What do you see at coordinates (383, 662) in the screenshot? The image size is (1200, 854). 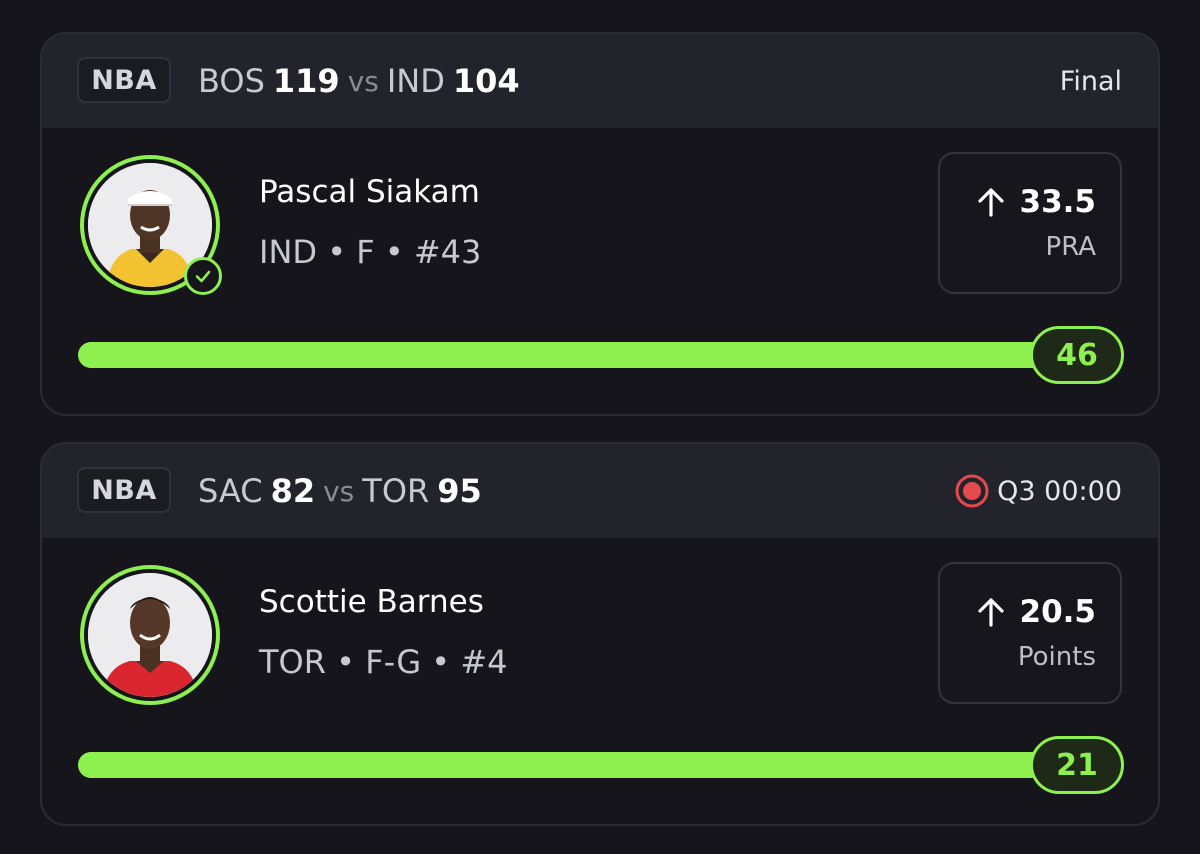 I see `player-meta: TOR • F-G • #4` at bounding box center [383, 662].